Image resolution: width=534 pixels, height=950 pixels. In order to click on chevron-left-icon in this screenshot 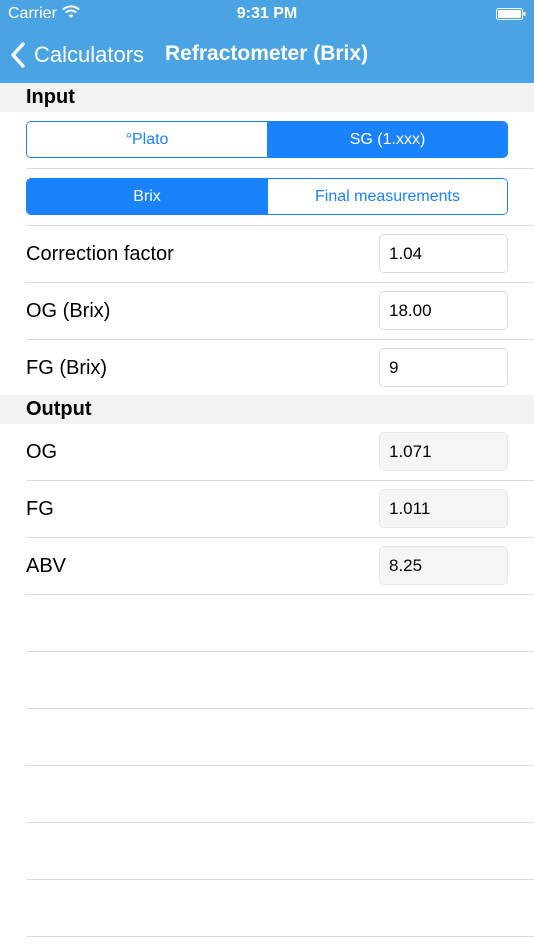, I will do `click(18, 55)`.